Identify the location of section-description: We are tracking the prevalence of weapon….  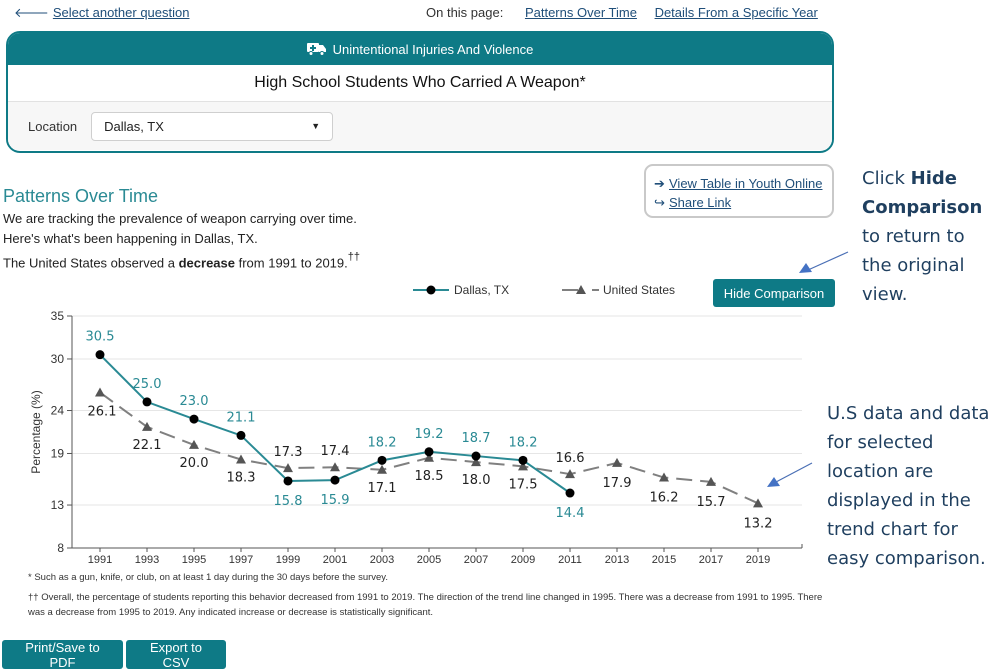
(181, 241).